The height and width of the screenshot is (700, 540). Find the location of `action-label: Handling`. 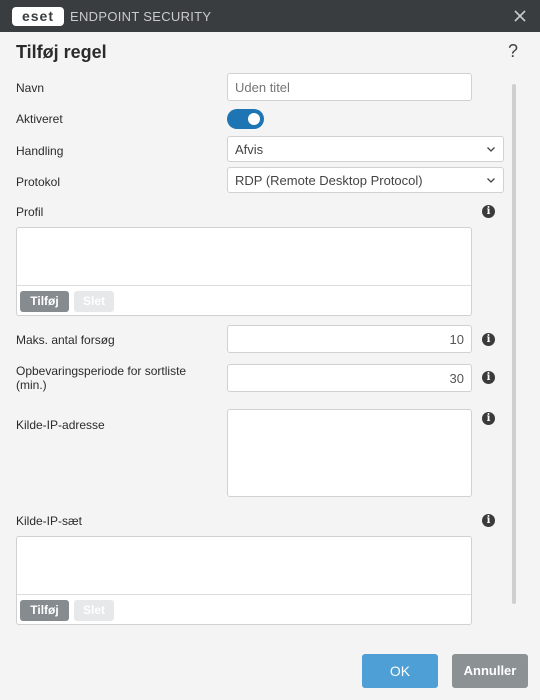

action-label: Handling is located at coordinates (40, 151).